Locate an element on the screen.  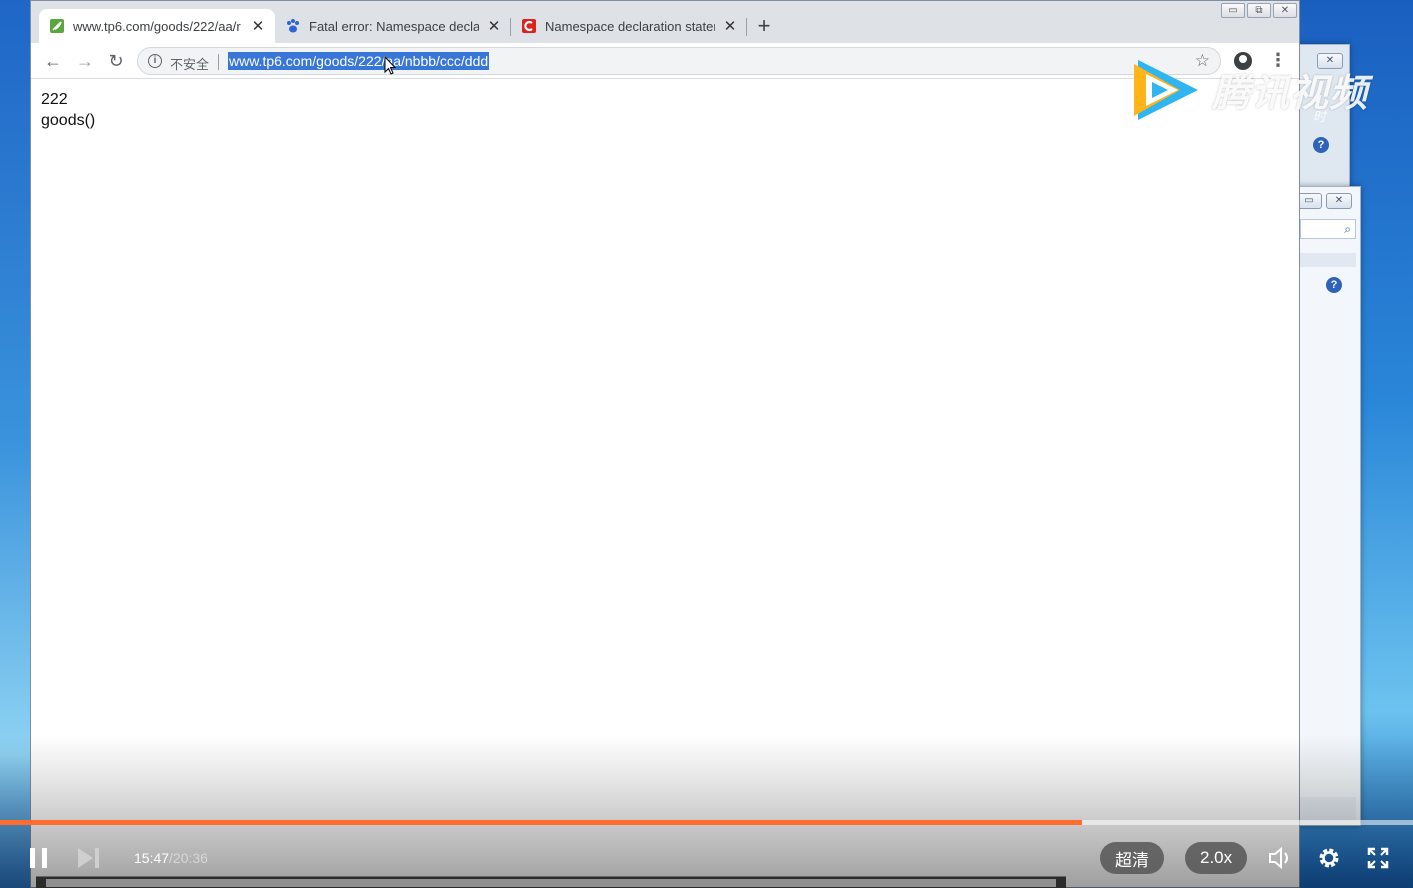
background-window-2: ▭ ✕ ⌕ ? is located at coordinates (1328, 506).